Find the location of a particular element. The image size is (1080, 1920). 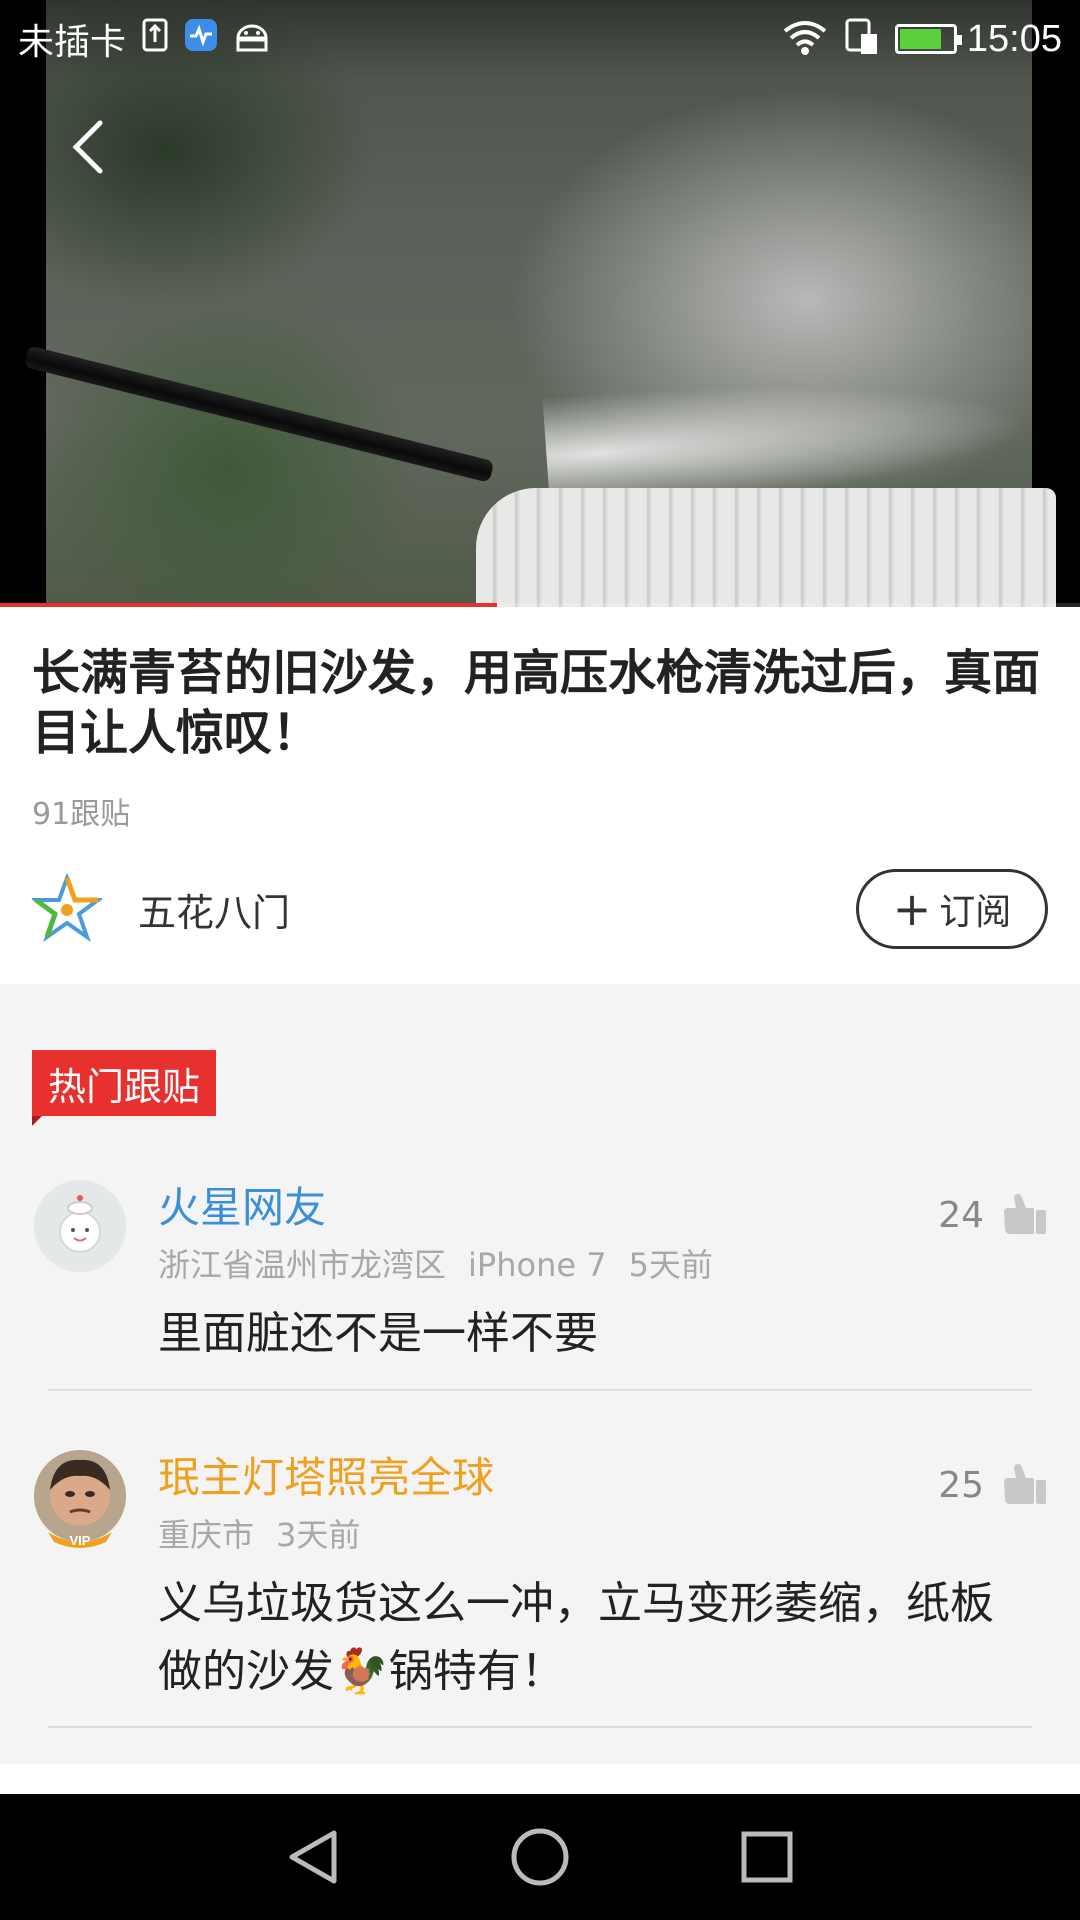

nav-home-button is located at coordinates (540, 1857).